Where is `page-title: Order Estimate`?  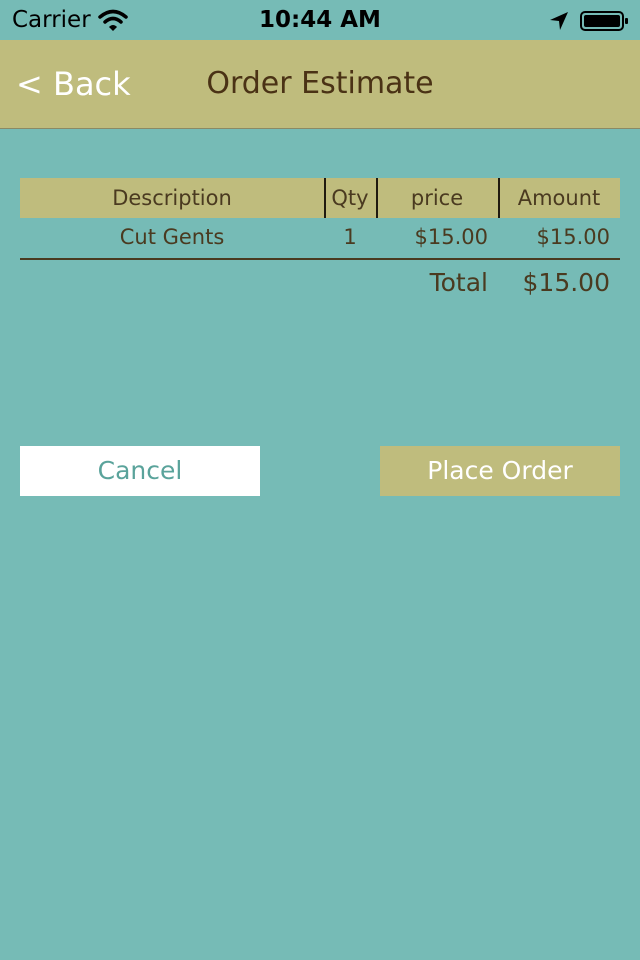
page-title: Order Estimate is located at coordinates (320, 83).